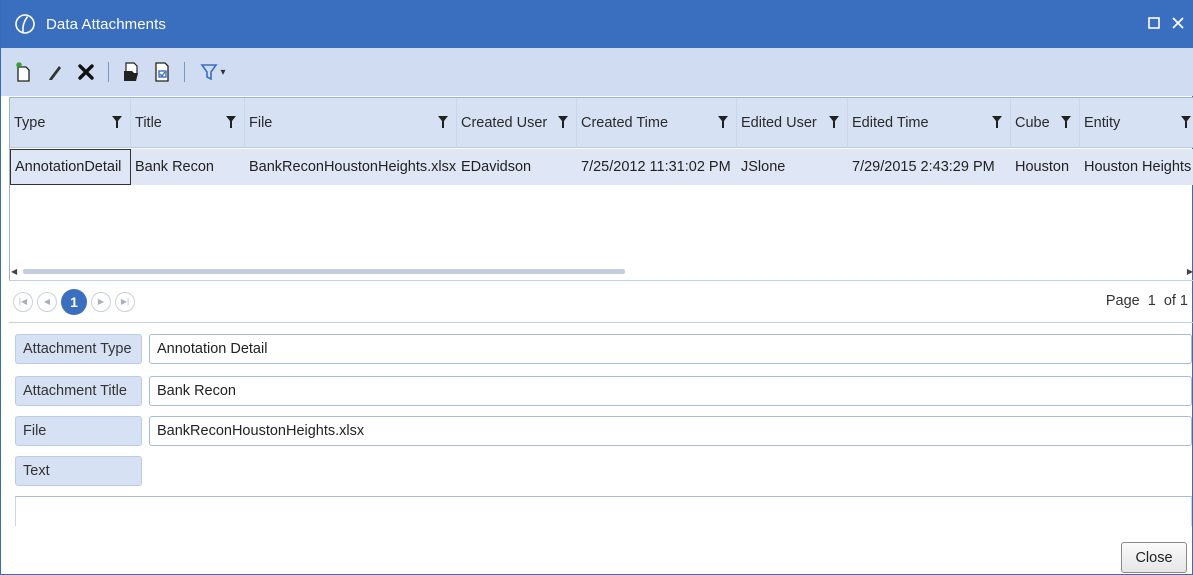  What do you see at coordinates (261, 123) in the screenshot?
I see `column-header-label: File` at bounding box center [261, 123].